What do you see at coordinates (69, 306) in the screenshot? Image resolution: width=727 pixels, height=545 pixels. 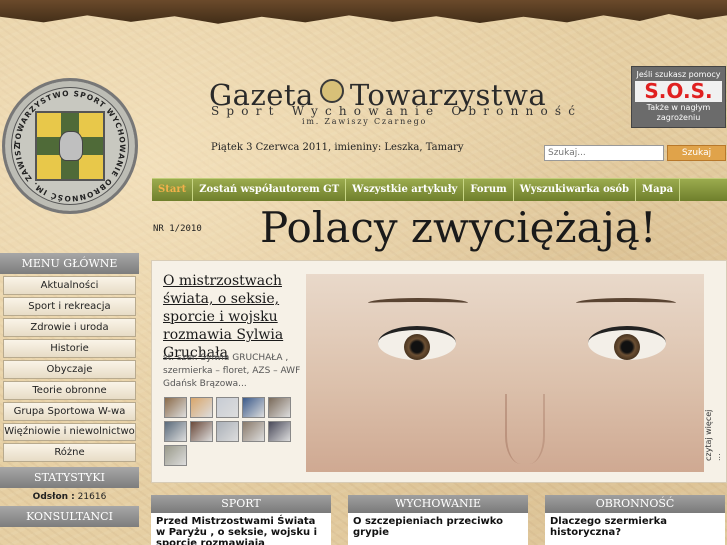 I see `sidebar-item-sport: Sport i rekreacja` at bounding box center [69, 306].